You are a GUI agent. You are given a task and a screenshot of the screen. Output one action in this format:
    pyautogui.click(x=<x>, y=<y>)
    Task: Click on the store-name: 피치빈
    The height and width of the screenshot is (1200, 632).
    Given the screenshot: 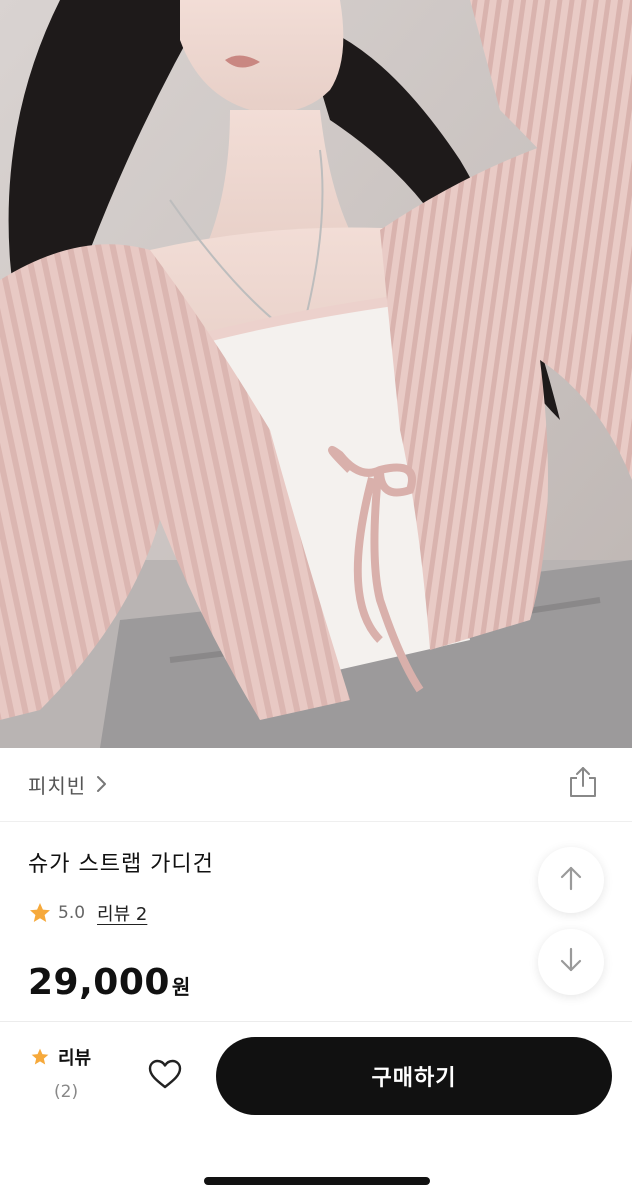 What is the action you would take?
    pyautogui.click(x=57, y=785)
    